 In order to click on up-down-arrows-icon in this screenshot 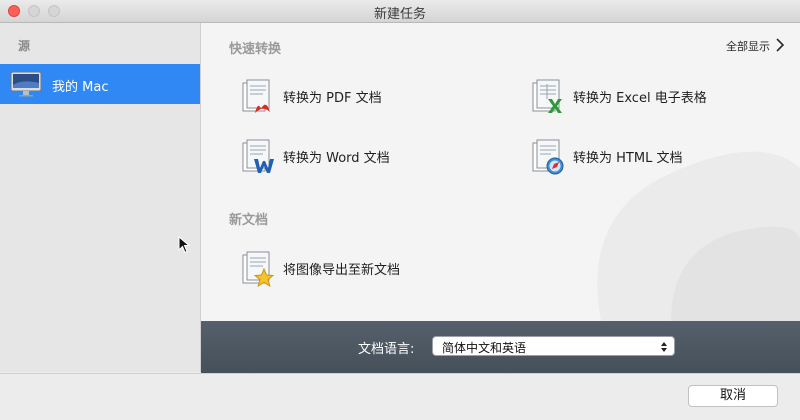, I will do `click(664, 348)`.